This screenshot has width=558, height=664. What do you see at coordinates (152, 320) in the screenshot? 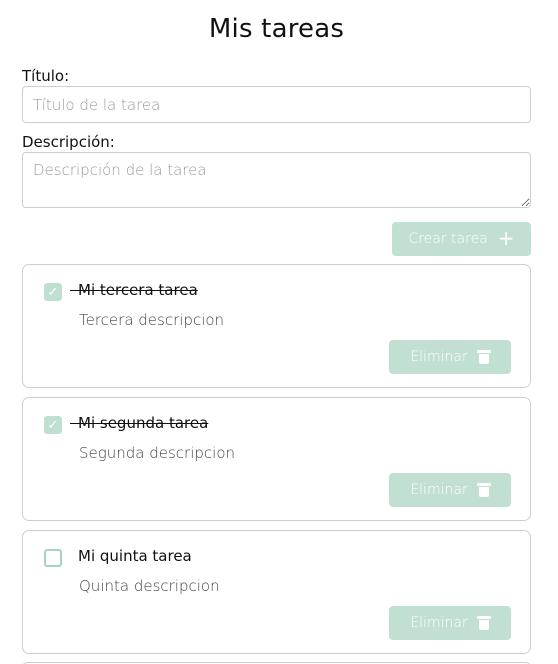
I see `task-description: Tercera descripcion` at bounding box center [152, 320].